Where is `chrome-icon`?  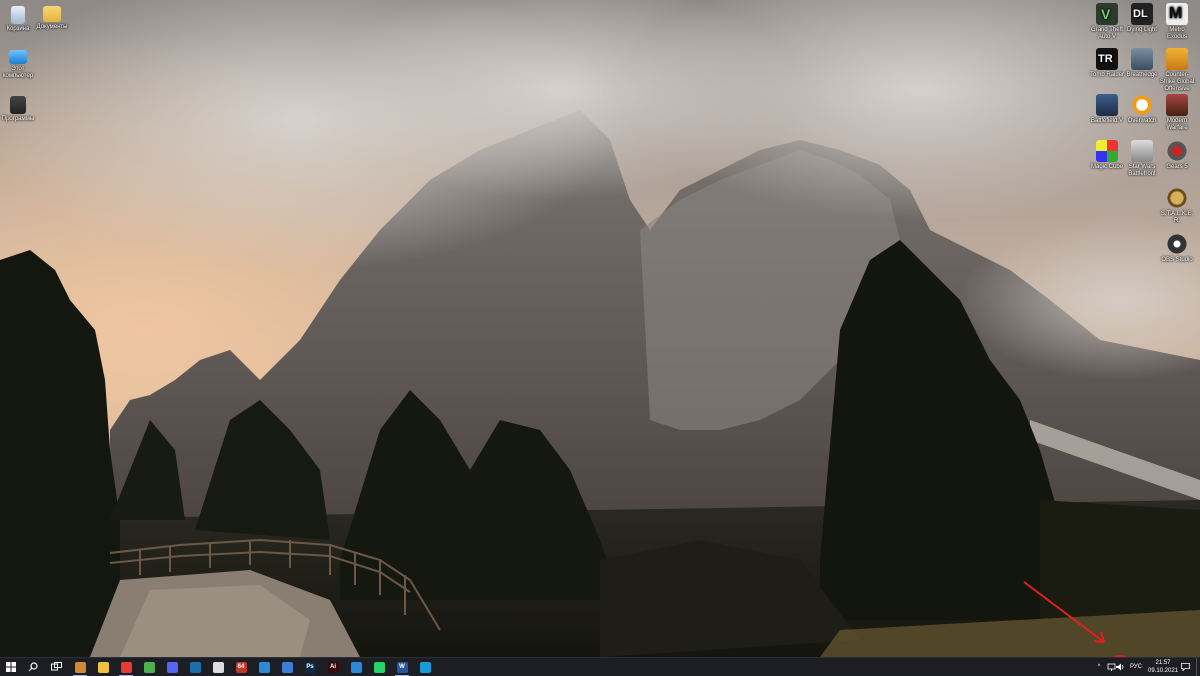 chrome-icon is located at coordinates (149, 667).